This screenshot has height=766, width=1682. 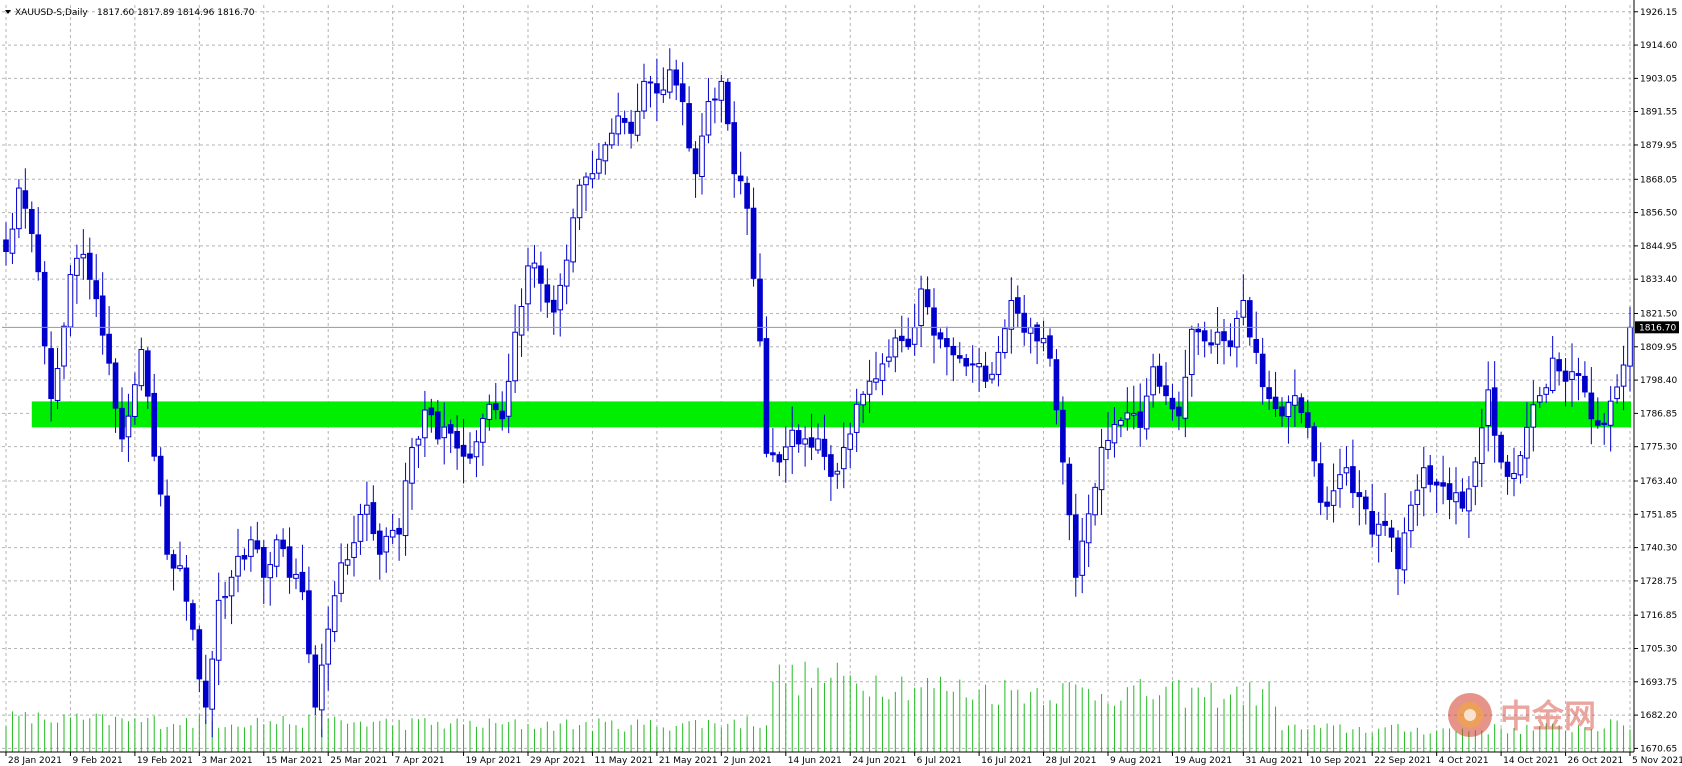 I want to click on watermark-text: 中金网, so click(x=1548, y=716).